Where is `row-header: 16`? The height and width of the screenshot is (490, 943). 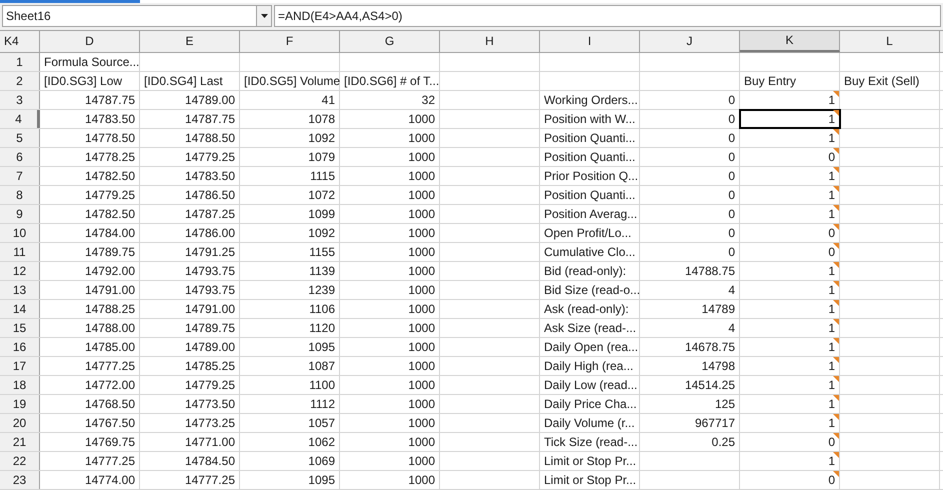 row-header: 16 is located at coordinates (20, 347).